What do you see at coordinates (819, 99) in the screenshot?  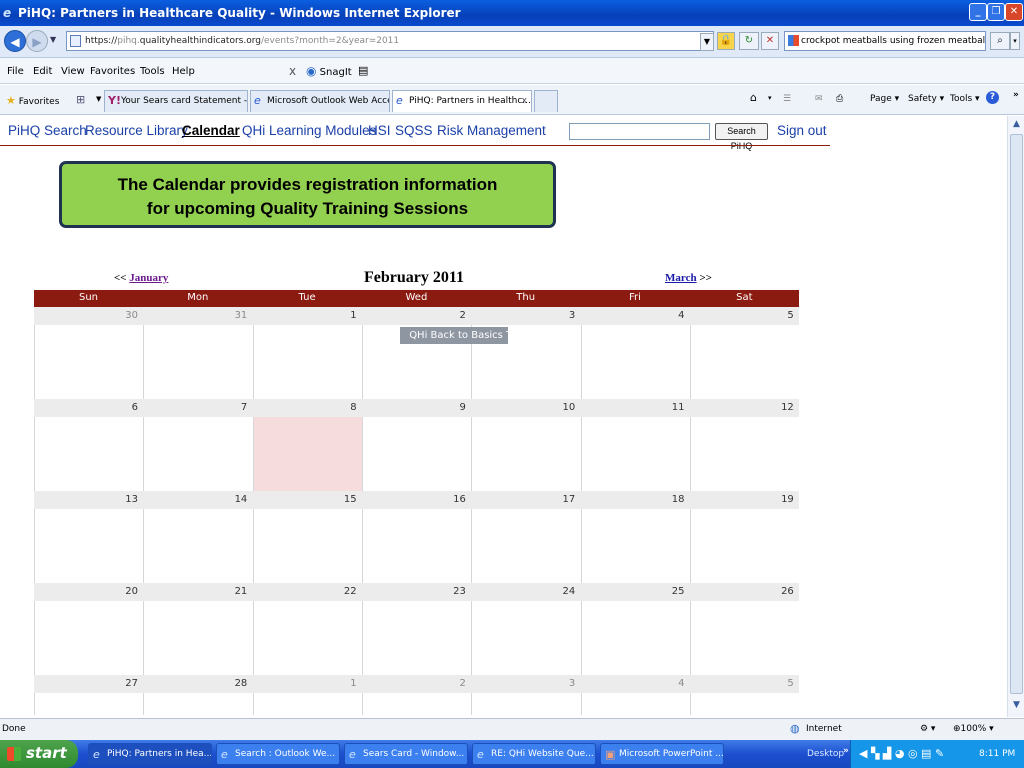 I see `mail-icon: ✉` at bounding box center [819, 99].